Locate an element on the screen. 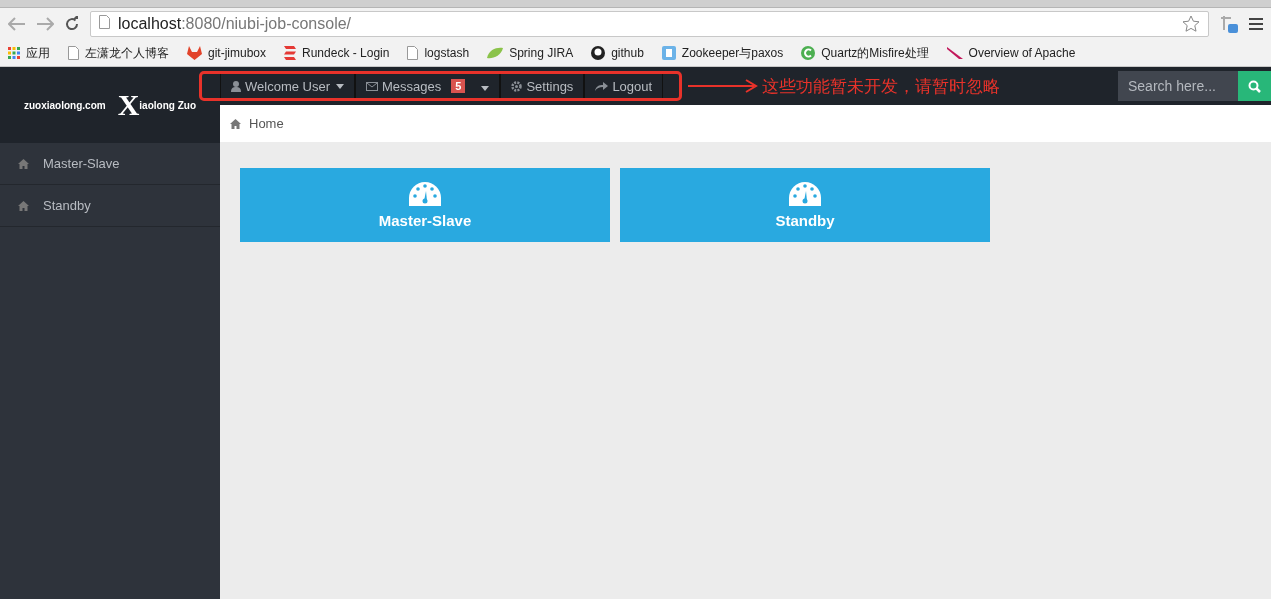  nav-link: Logout is located at coordinates (624, 86).